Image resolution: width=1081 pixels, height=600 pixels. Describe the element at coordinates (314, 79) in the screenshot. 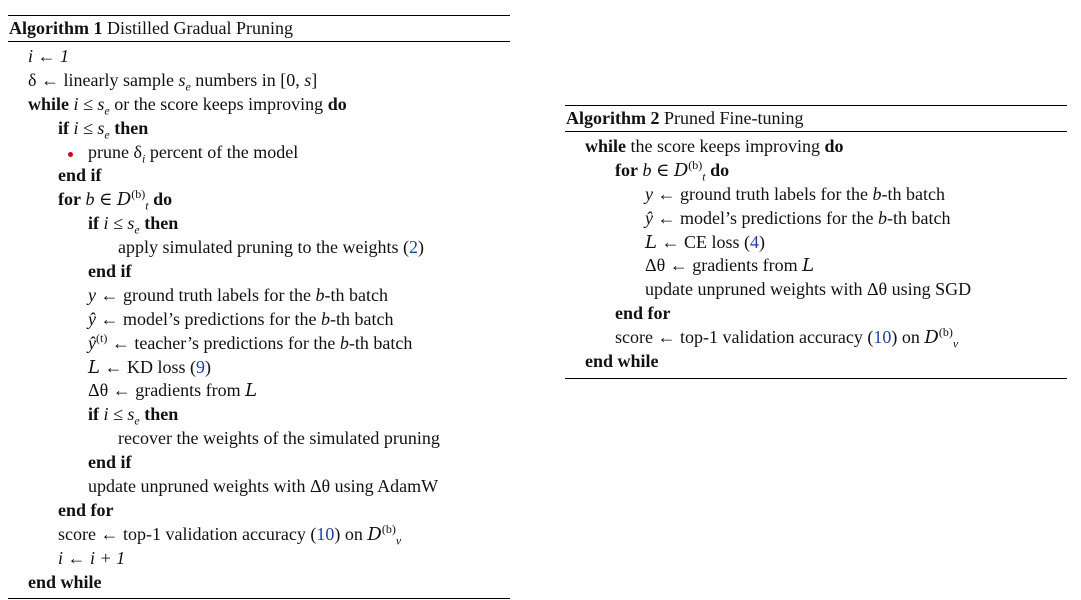

I see `line-text: ]` at that location.